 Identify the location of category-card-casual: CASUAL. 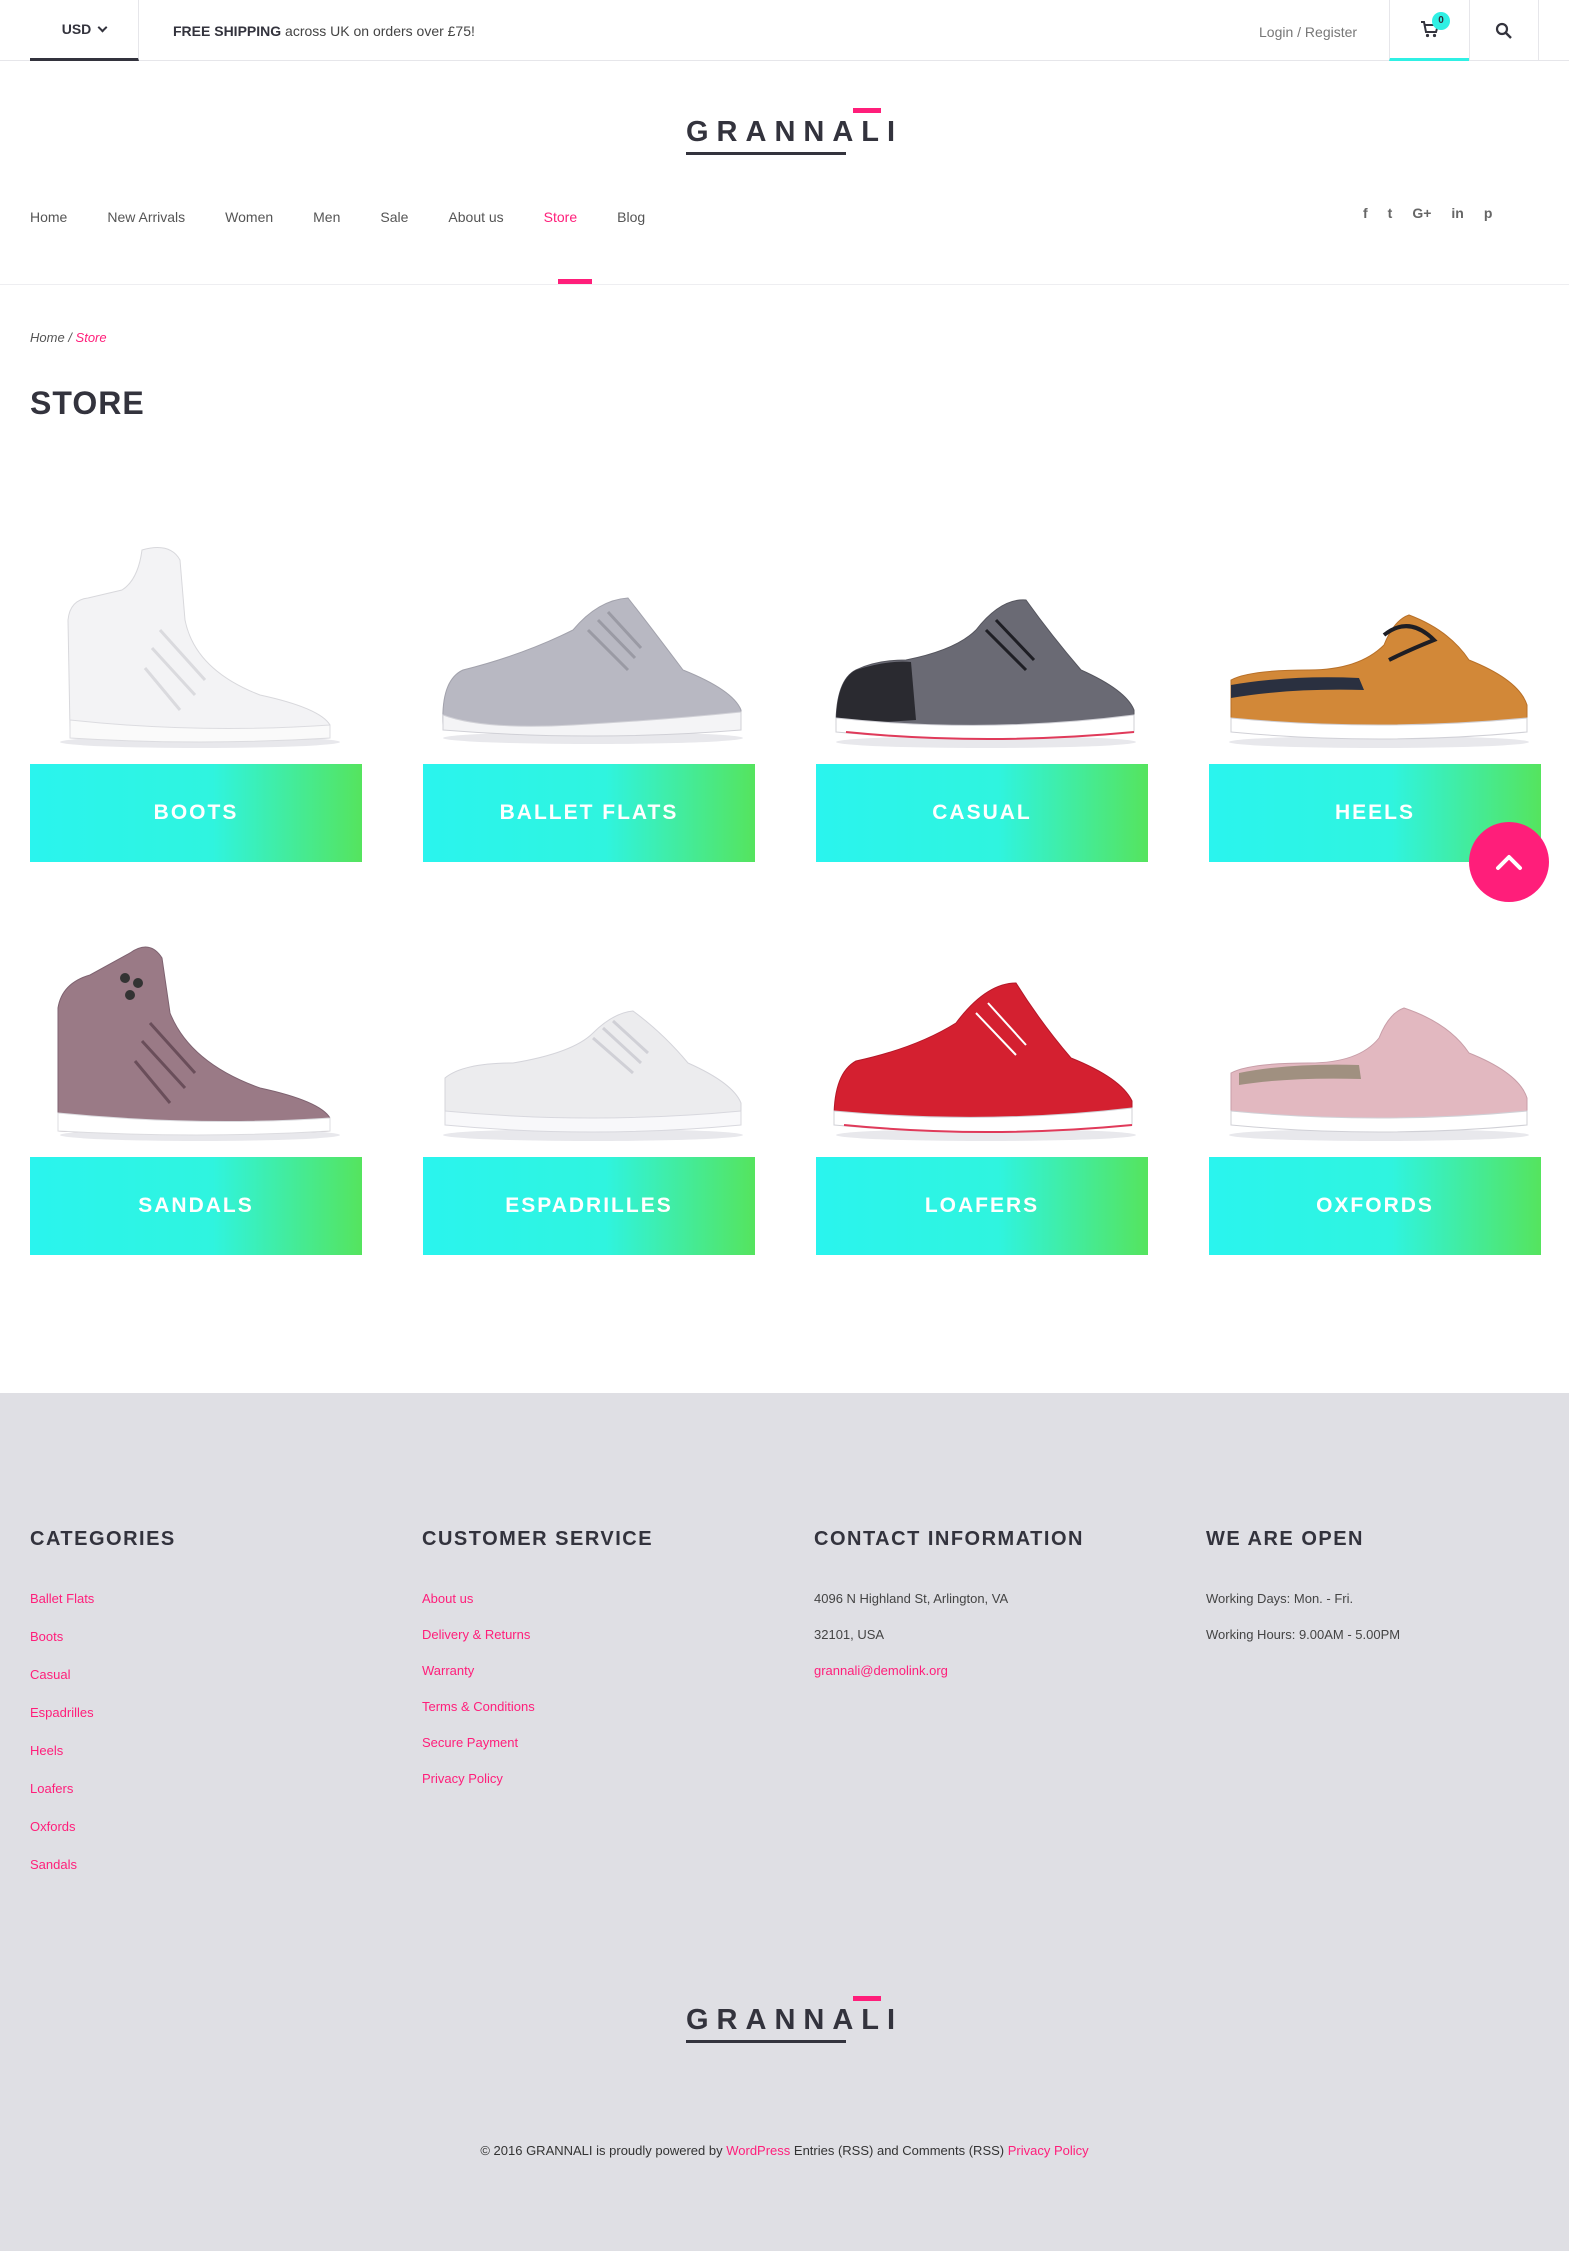
(982, 691).